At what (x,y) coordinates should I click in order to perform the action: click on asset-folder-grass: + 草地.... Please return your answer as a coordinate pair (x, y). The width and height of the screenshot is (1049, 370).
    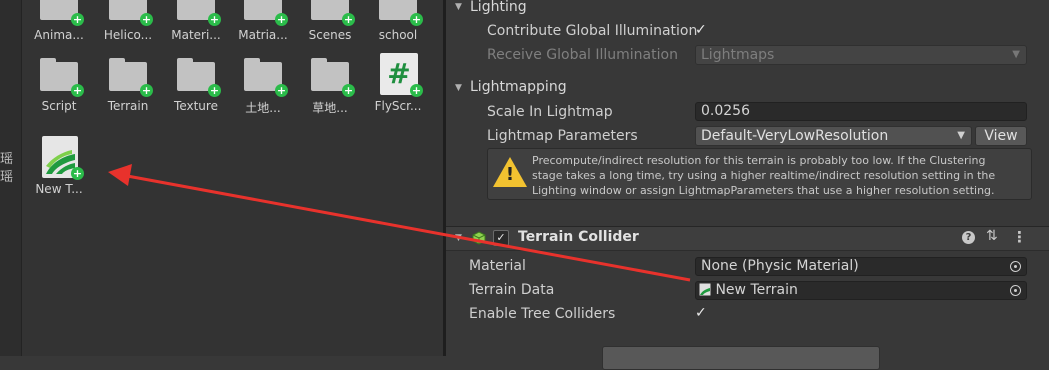
    Looking at the image, I should click on (330, 84).